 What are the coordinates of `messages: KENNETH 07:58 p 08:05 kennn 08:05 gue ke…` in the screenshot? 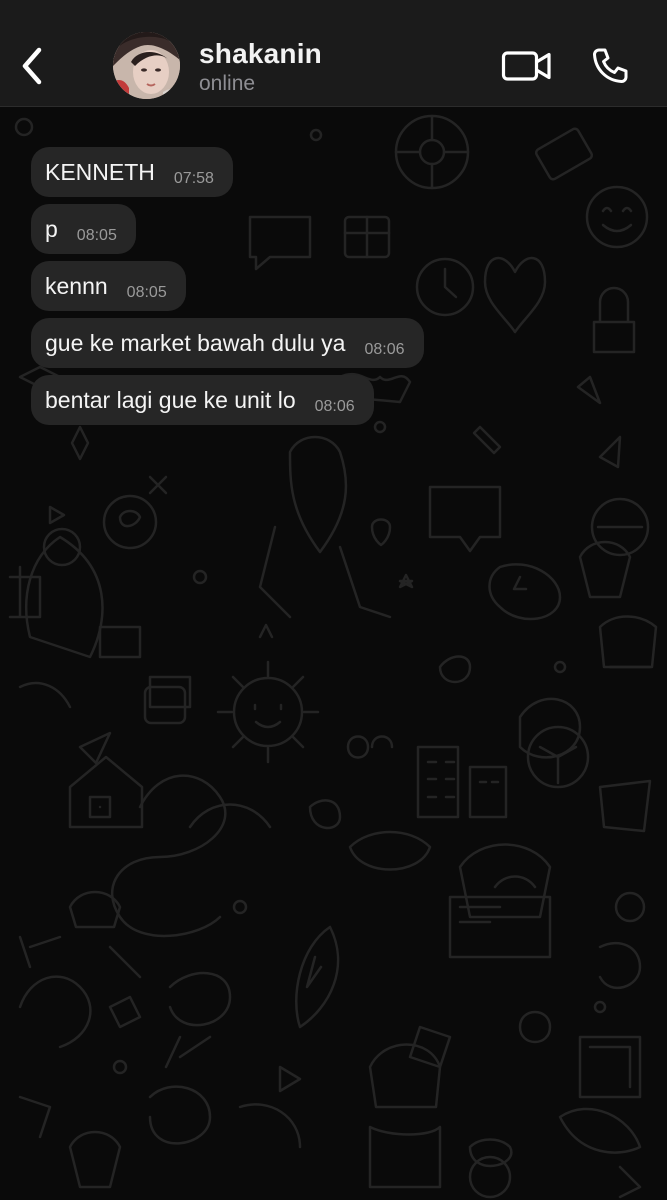 It's located at (227, 289).